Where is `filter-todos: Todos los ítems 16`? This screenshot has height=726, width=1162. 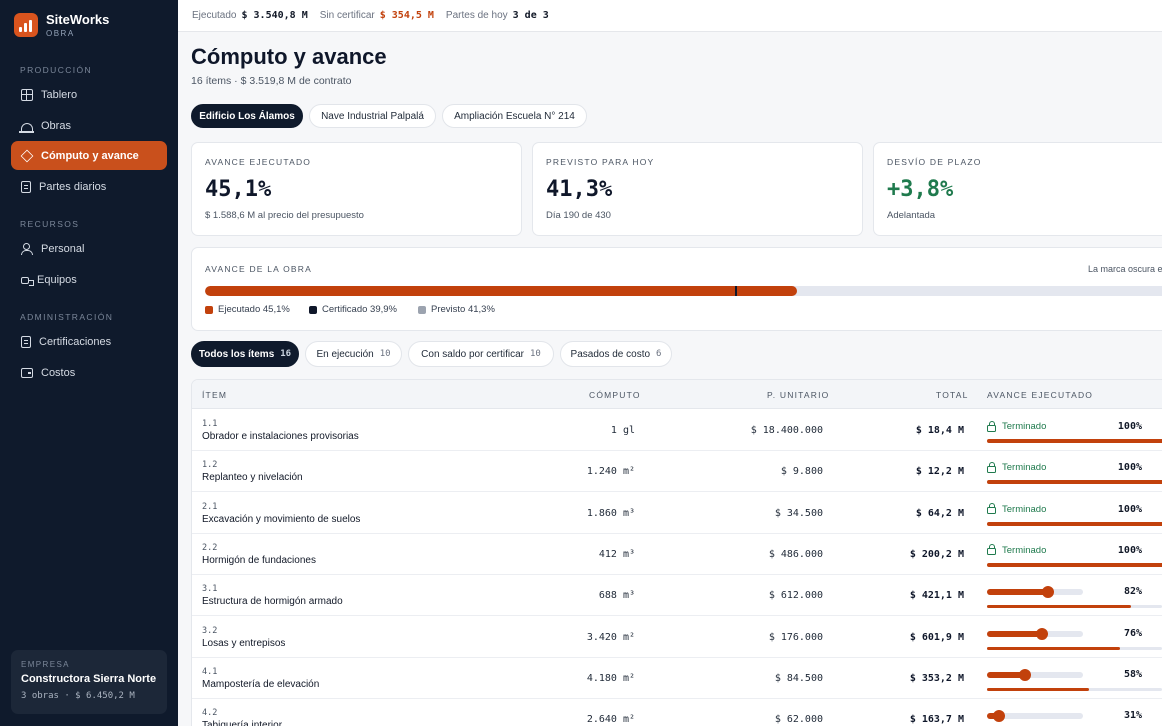
filter-todos: Todos los ítems 16 is located at coordinates (245, 354).